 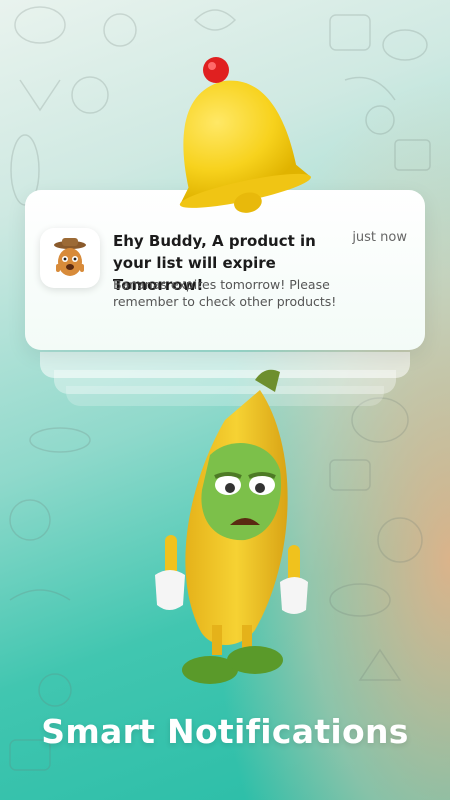 What do you see at coordinates (231, 526) in the screenshot?
I see `sad-banana-mascot` at bounding box center [231, 526].